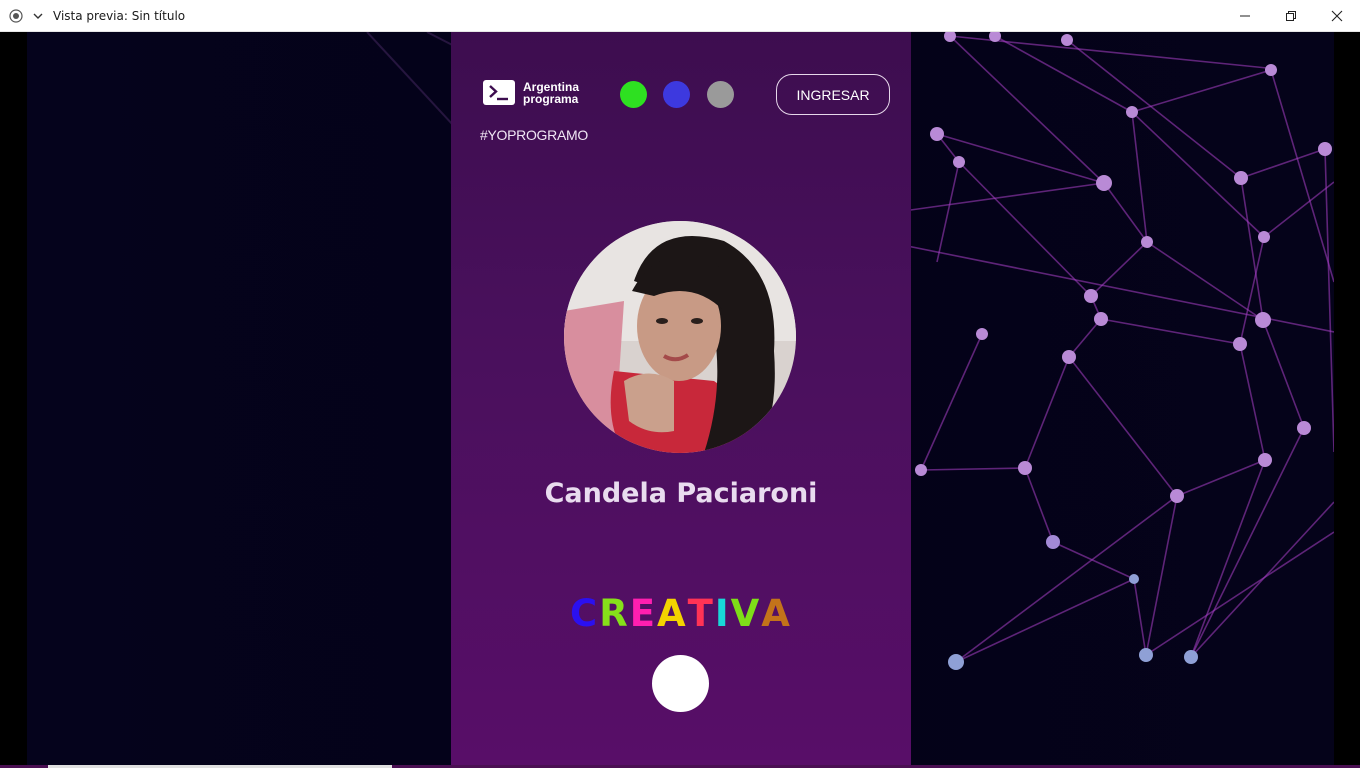 The height and width of the screenshot is (768, 1360). I want to click on hashtag-text: #YOPROGRAMO, so click(534, 135).